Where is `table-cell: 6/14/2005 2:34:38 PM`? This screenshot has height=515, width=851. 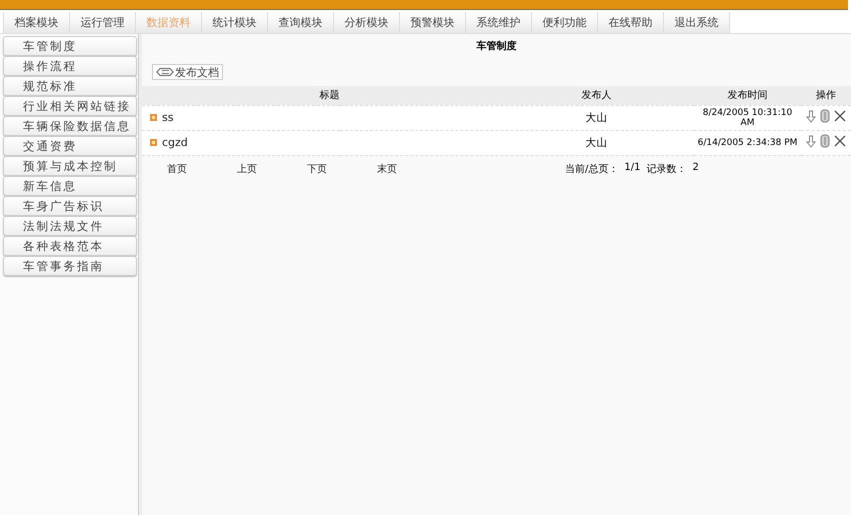 table-cell: 6/14/2005 2:34:38 PM is located at coordinates (747, 142).